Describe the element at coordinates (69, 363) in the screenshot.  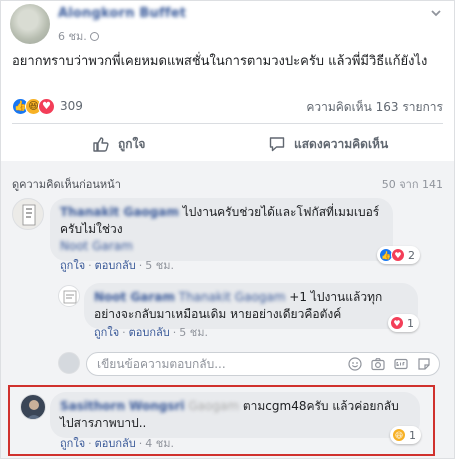
I see `my-avatar` at that location.